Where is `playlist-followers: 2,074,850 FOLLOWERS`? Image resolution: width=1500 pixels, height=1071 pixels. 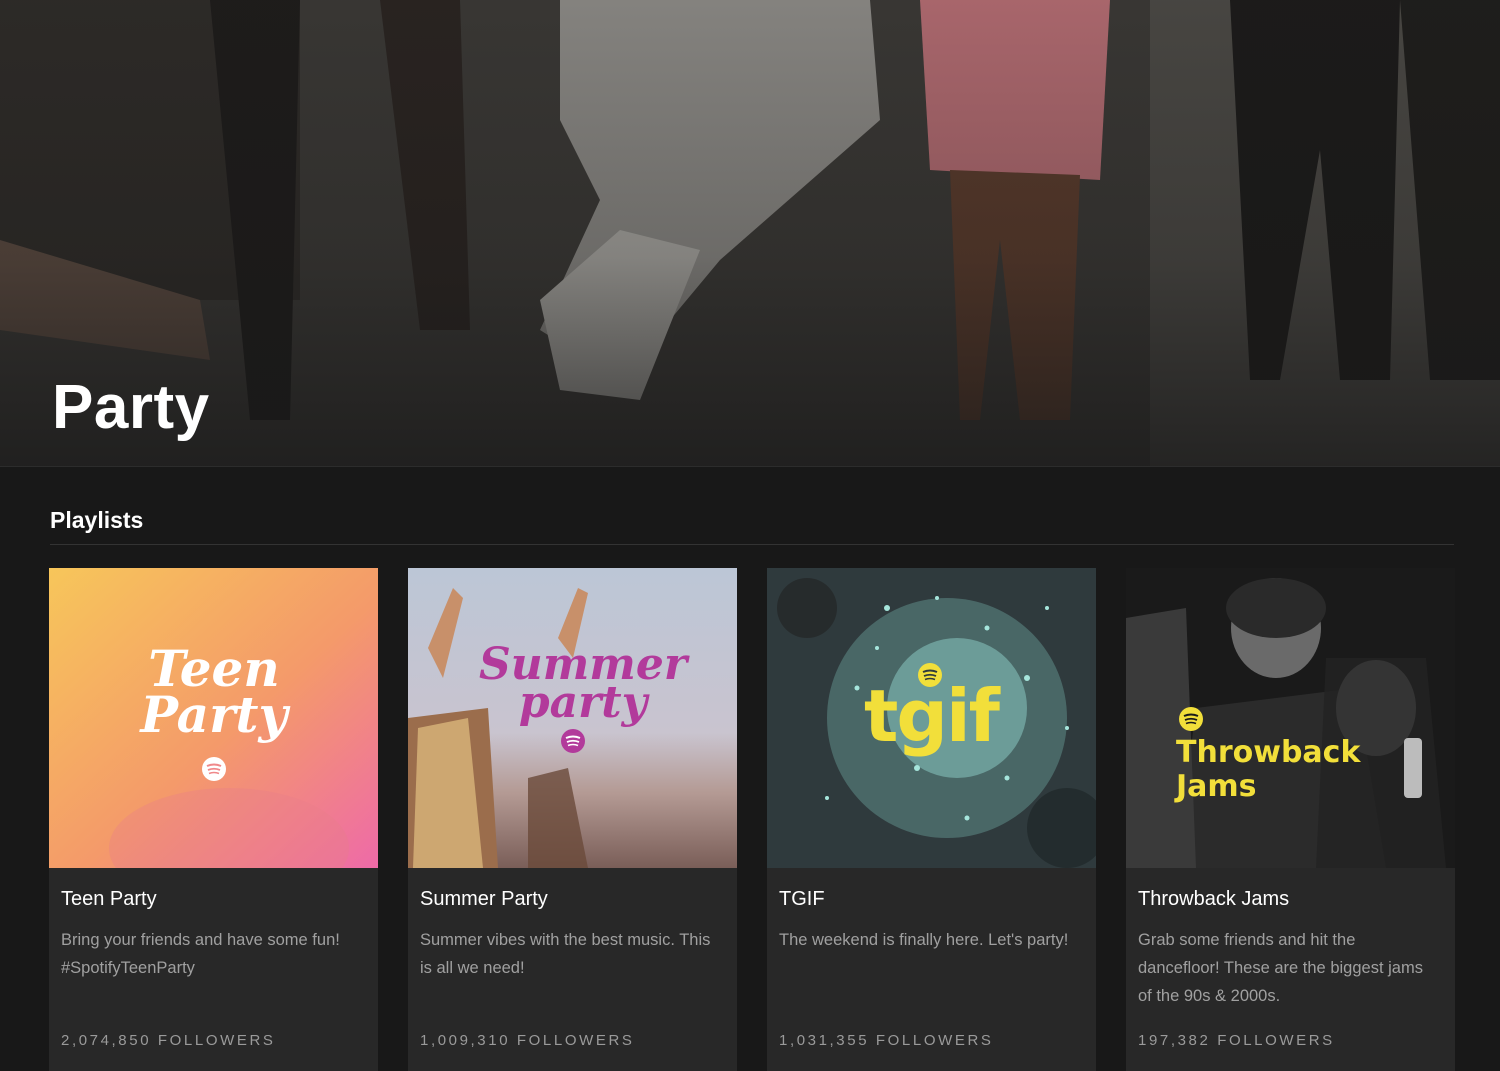 playlist-followers: 2,074,850 FOLLOWERS is located at coordinates (168, 1040).